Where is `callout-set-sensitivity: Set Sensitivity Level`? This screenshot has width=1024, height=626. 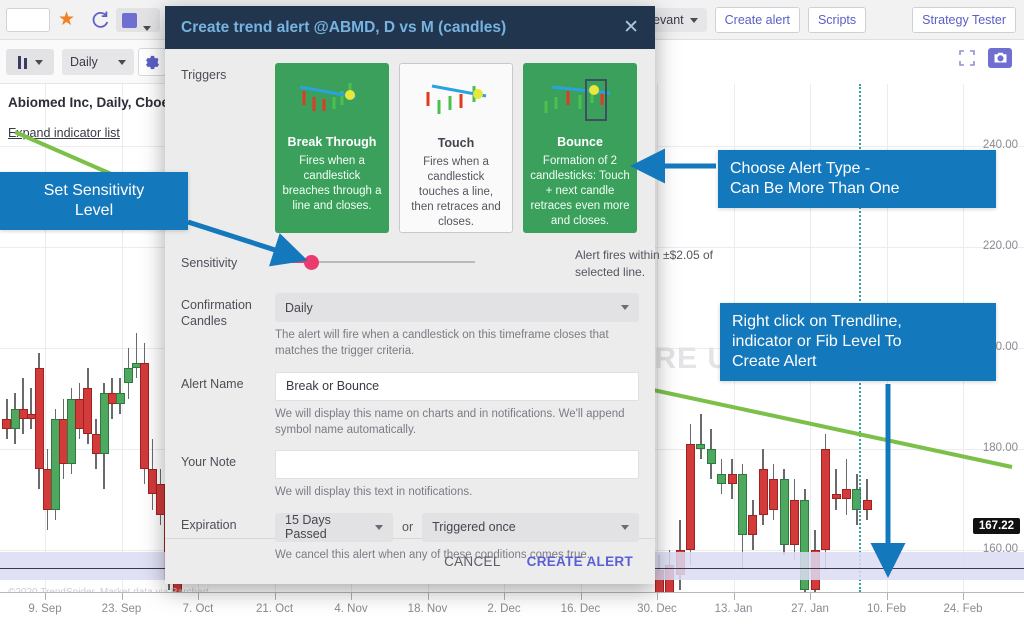
callout-set-sensitivity: Set Sensitivity Level is located at coordinates (94, 201).